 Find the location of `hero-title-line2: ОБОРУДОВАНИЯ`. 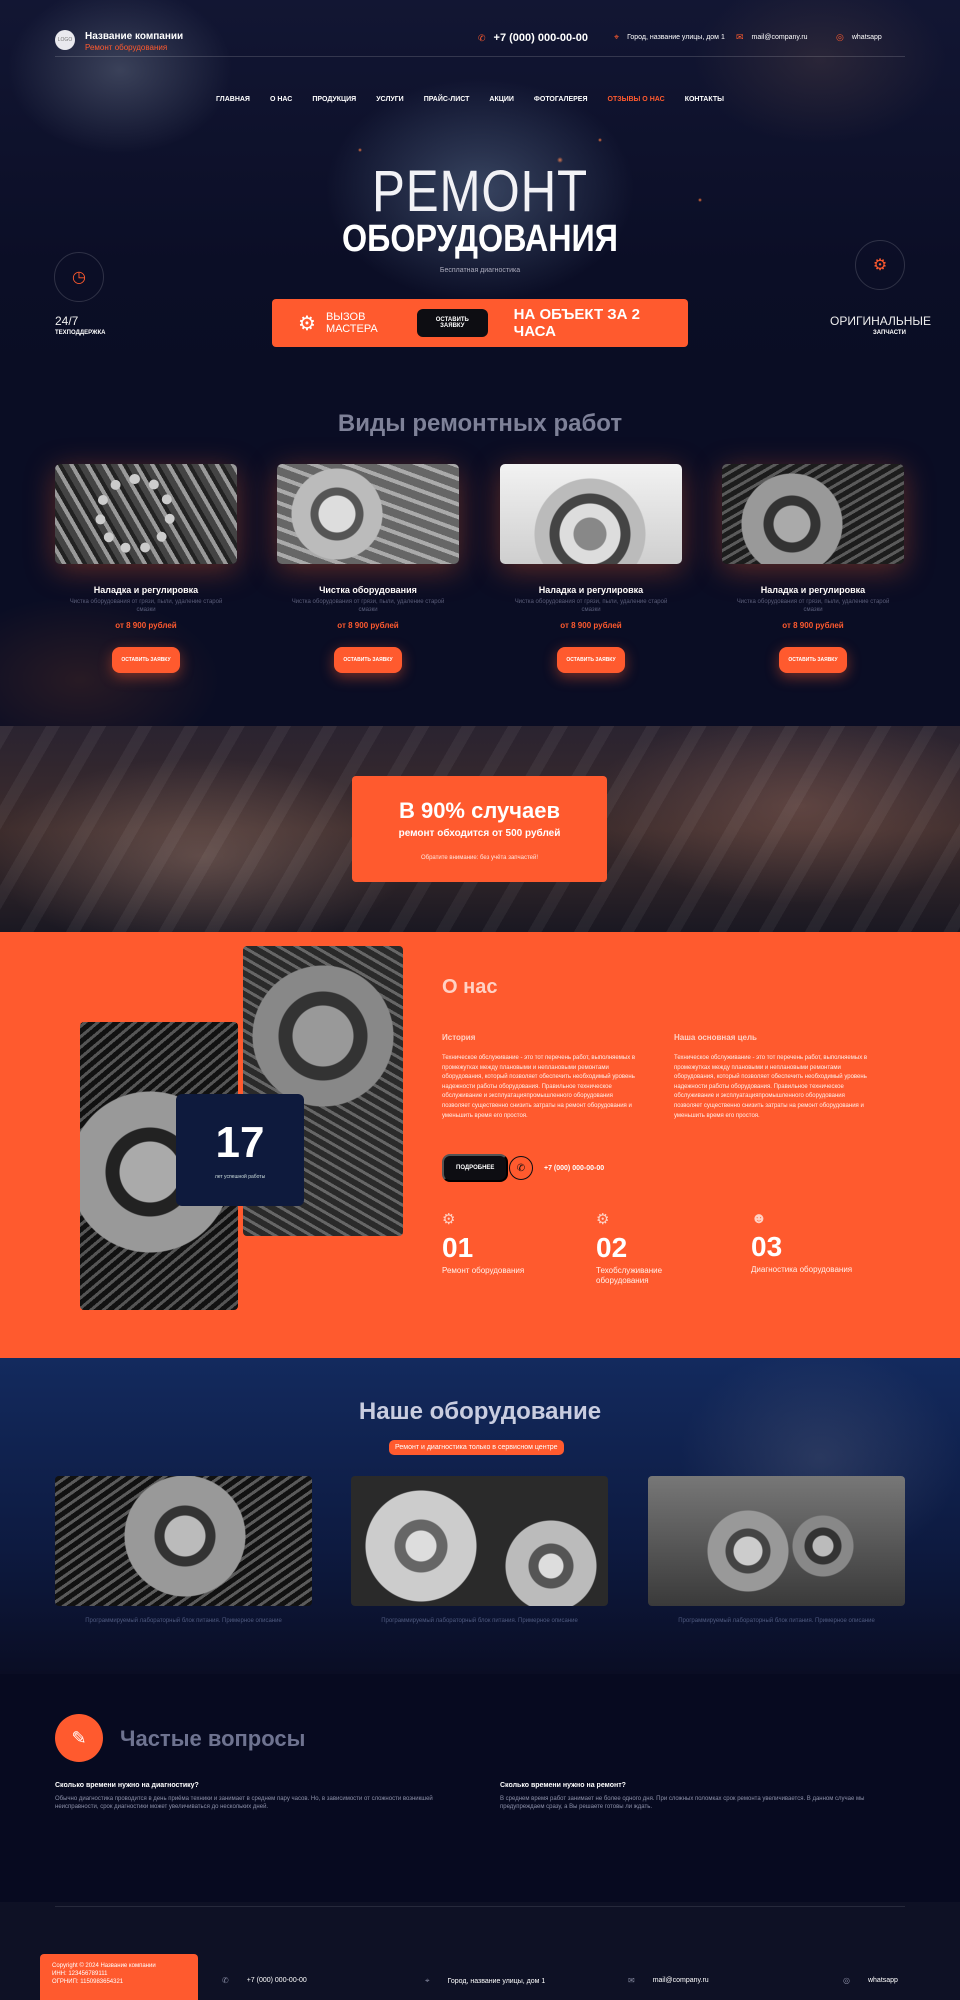

hero-title-line2: ОБОРУДОВАНИЯ is located at coordinates (480, 239).